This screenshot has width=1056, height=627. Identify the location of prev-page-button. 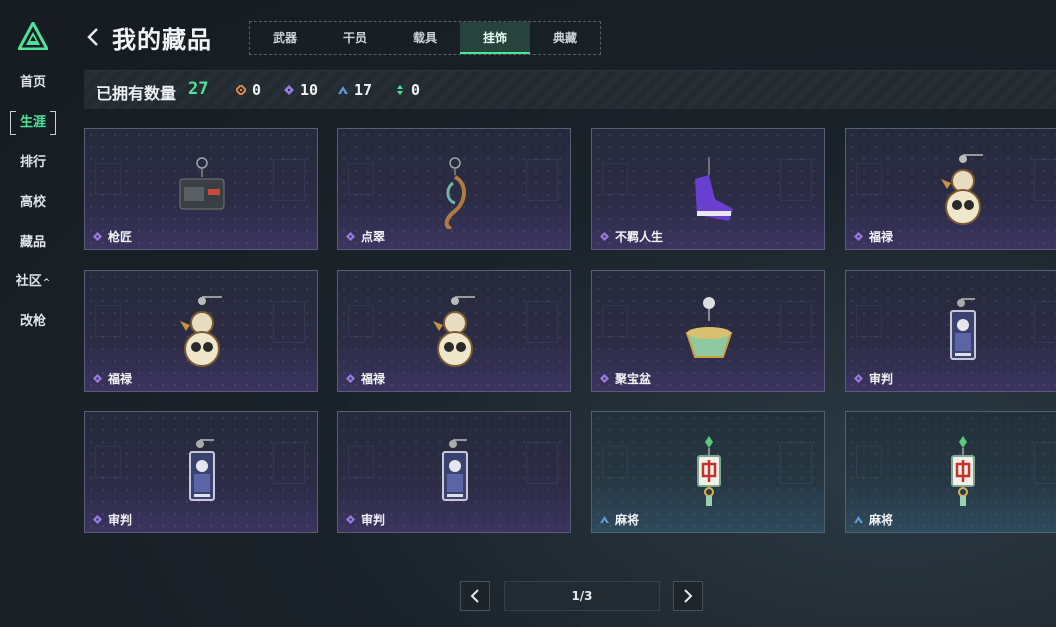
(475, 596).